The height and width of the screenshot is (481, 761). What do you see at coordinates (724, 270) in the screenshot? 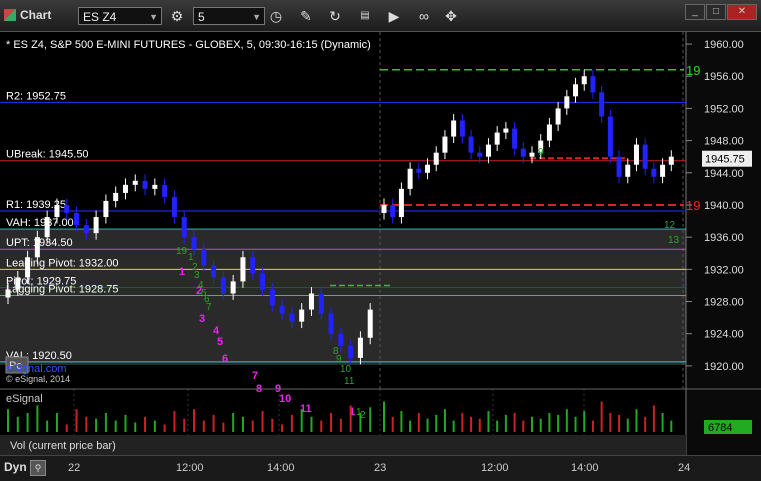
I see `y-tick-label: 1932.00` at bounding box center [724, 270].